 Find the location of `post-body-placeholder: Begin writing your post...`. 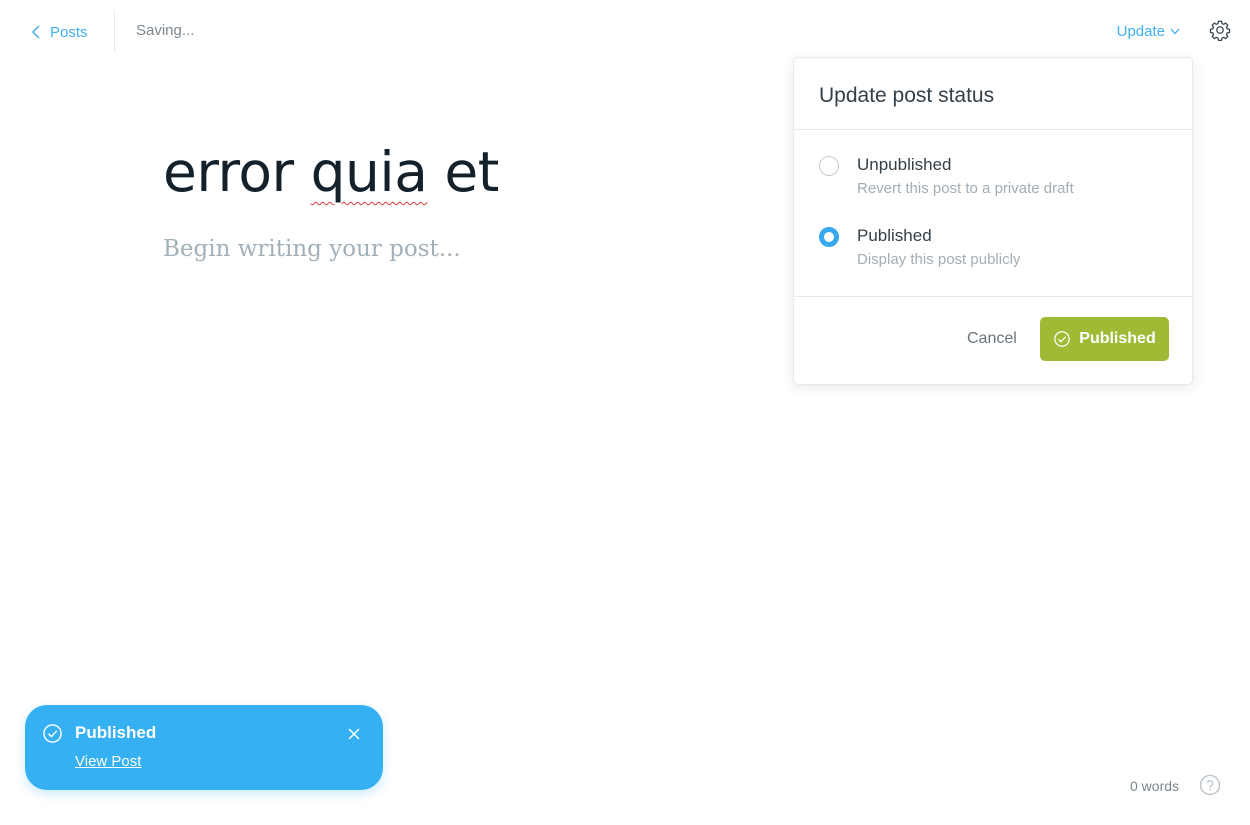

post-body-placeholder: Begin writing your post... is located at coordinates (312, 249).